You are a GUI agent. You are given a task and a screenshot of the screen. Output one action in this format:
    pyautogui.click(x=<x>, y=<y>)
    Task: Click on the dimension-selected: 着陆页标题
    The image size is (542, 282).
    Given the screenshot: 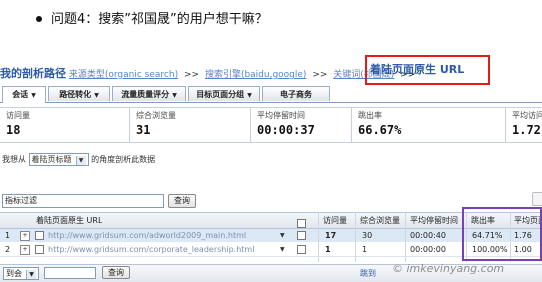 What is the action you would take?
    pyautogui.click(x=51, y=159)
    